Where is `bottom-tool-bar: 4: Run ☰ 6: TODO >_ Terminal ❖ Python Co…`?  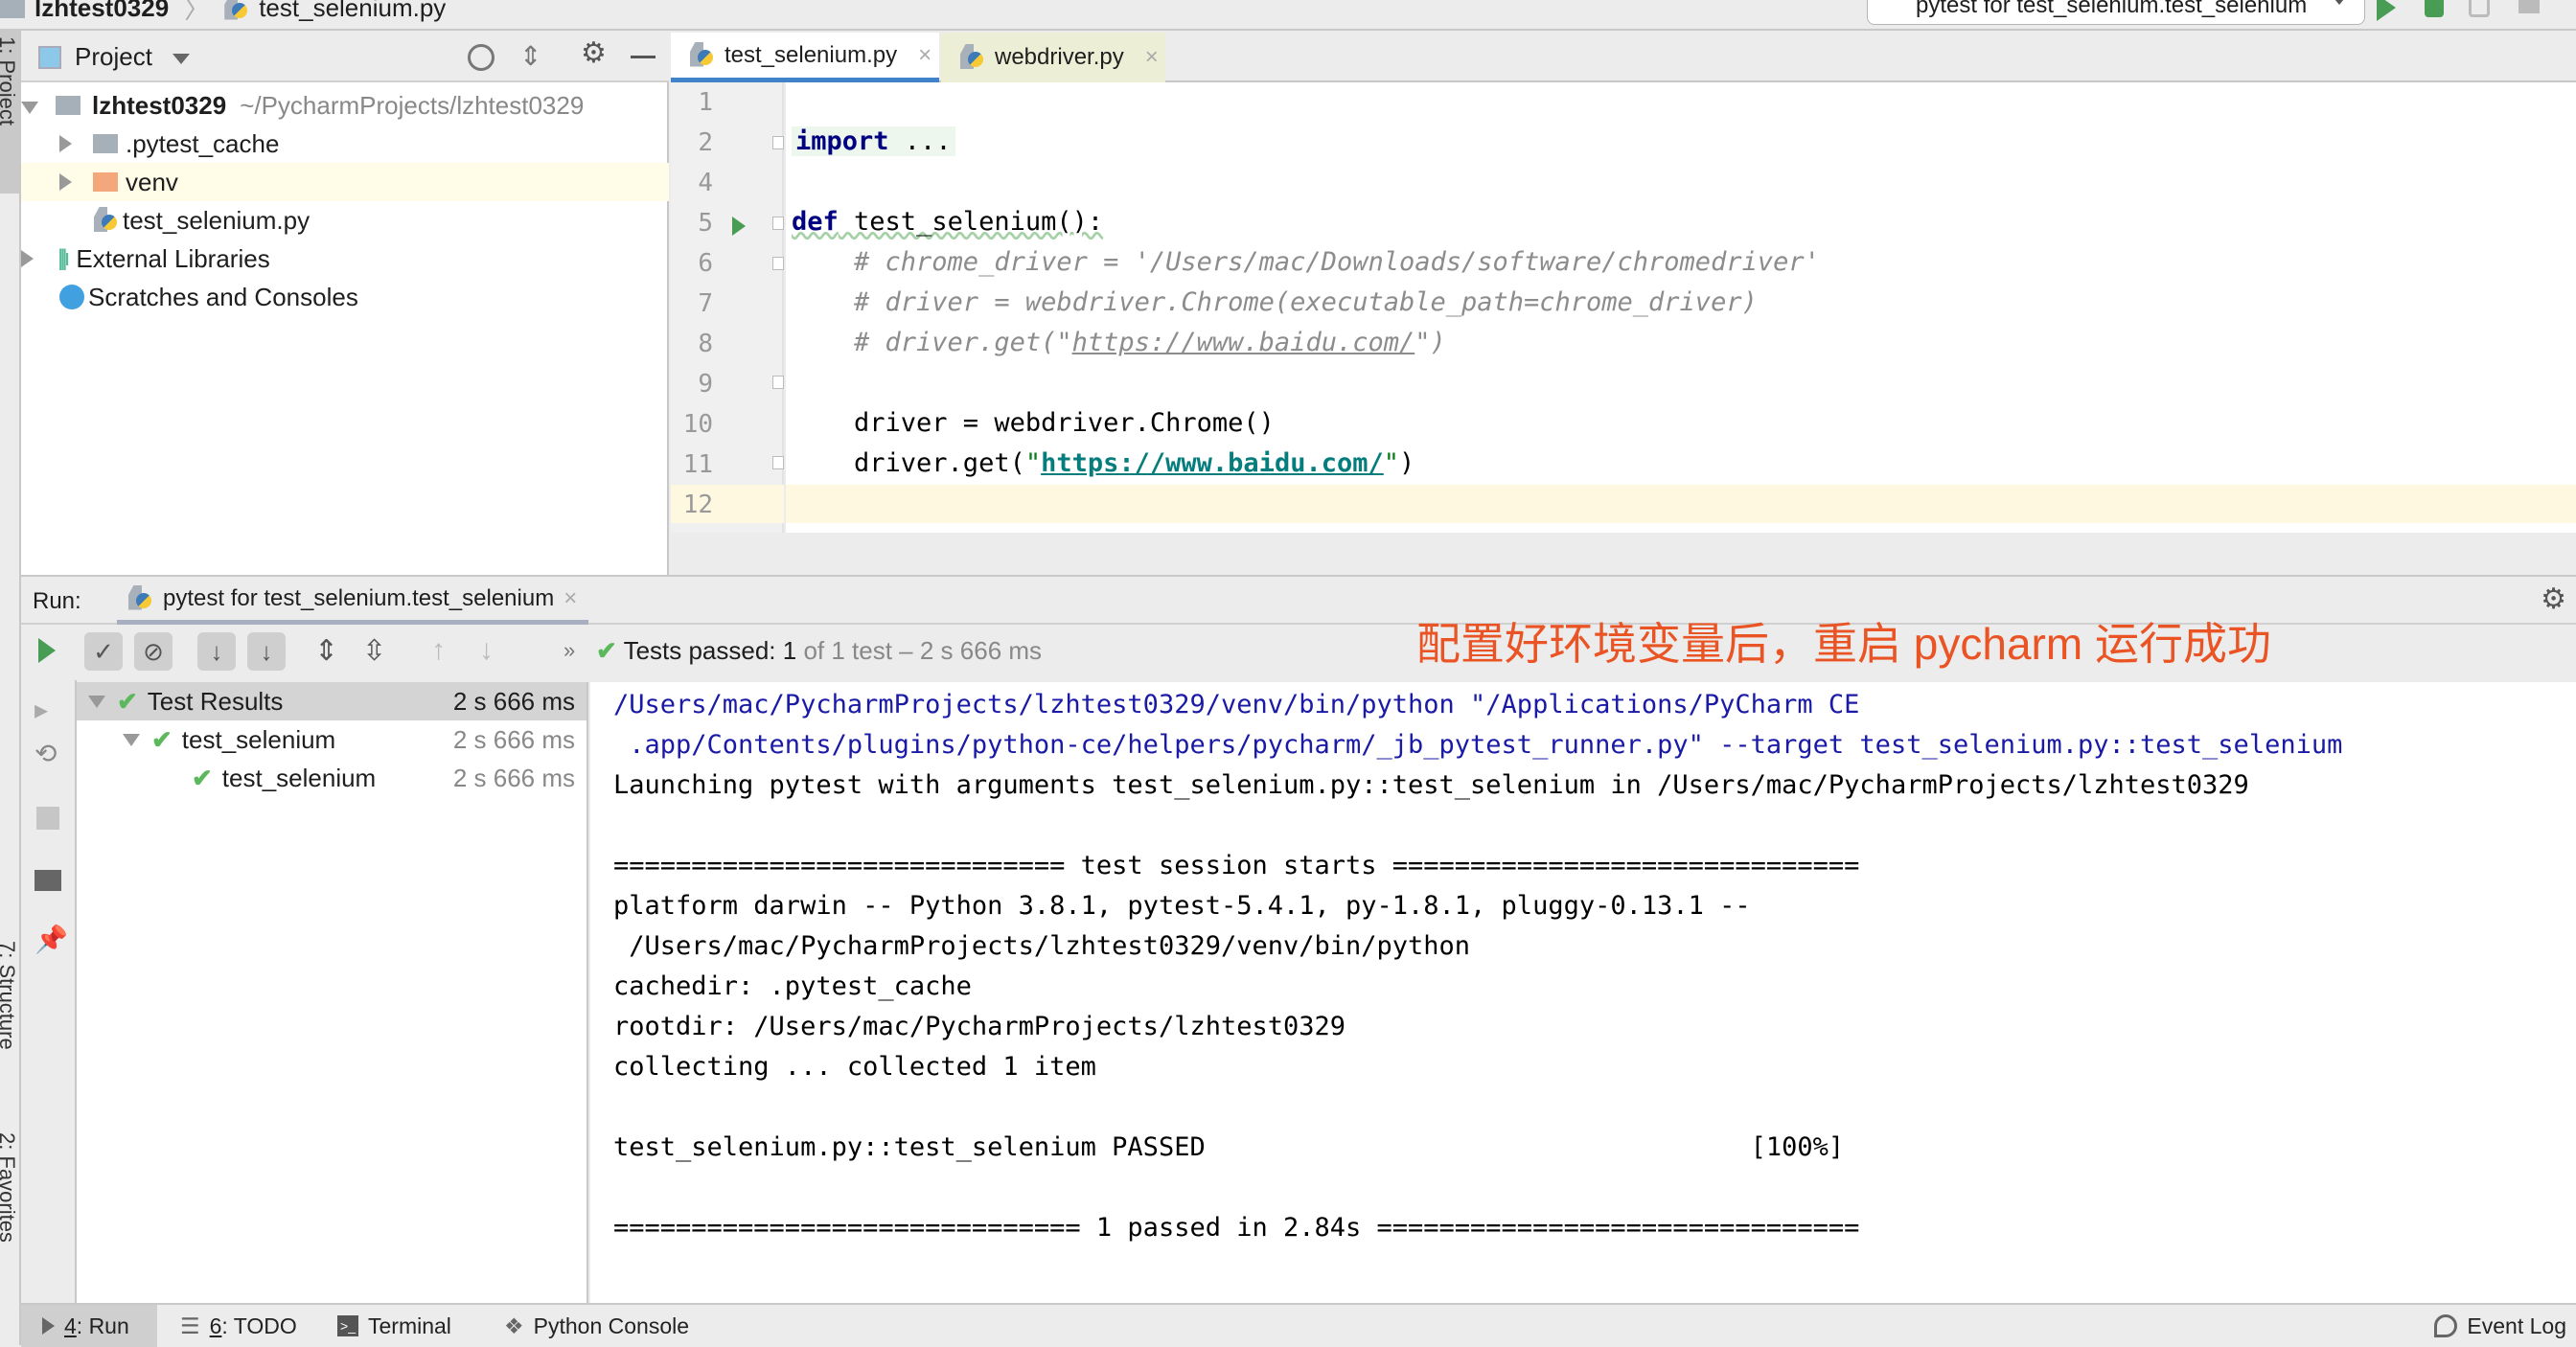 bottom-tool-bar: 4: Run ☰ 6: TODO >_ Terminal ❖ Python Co… is located at coordinates (1298, 1325).